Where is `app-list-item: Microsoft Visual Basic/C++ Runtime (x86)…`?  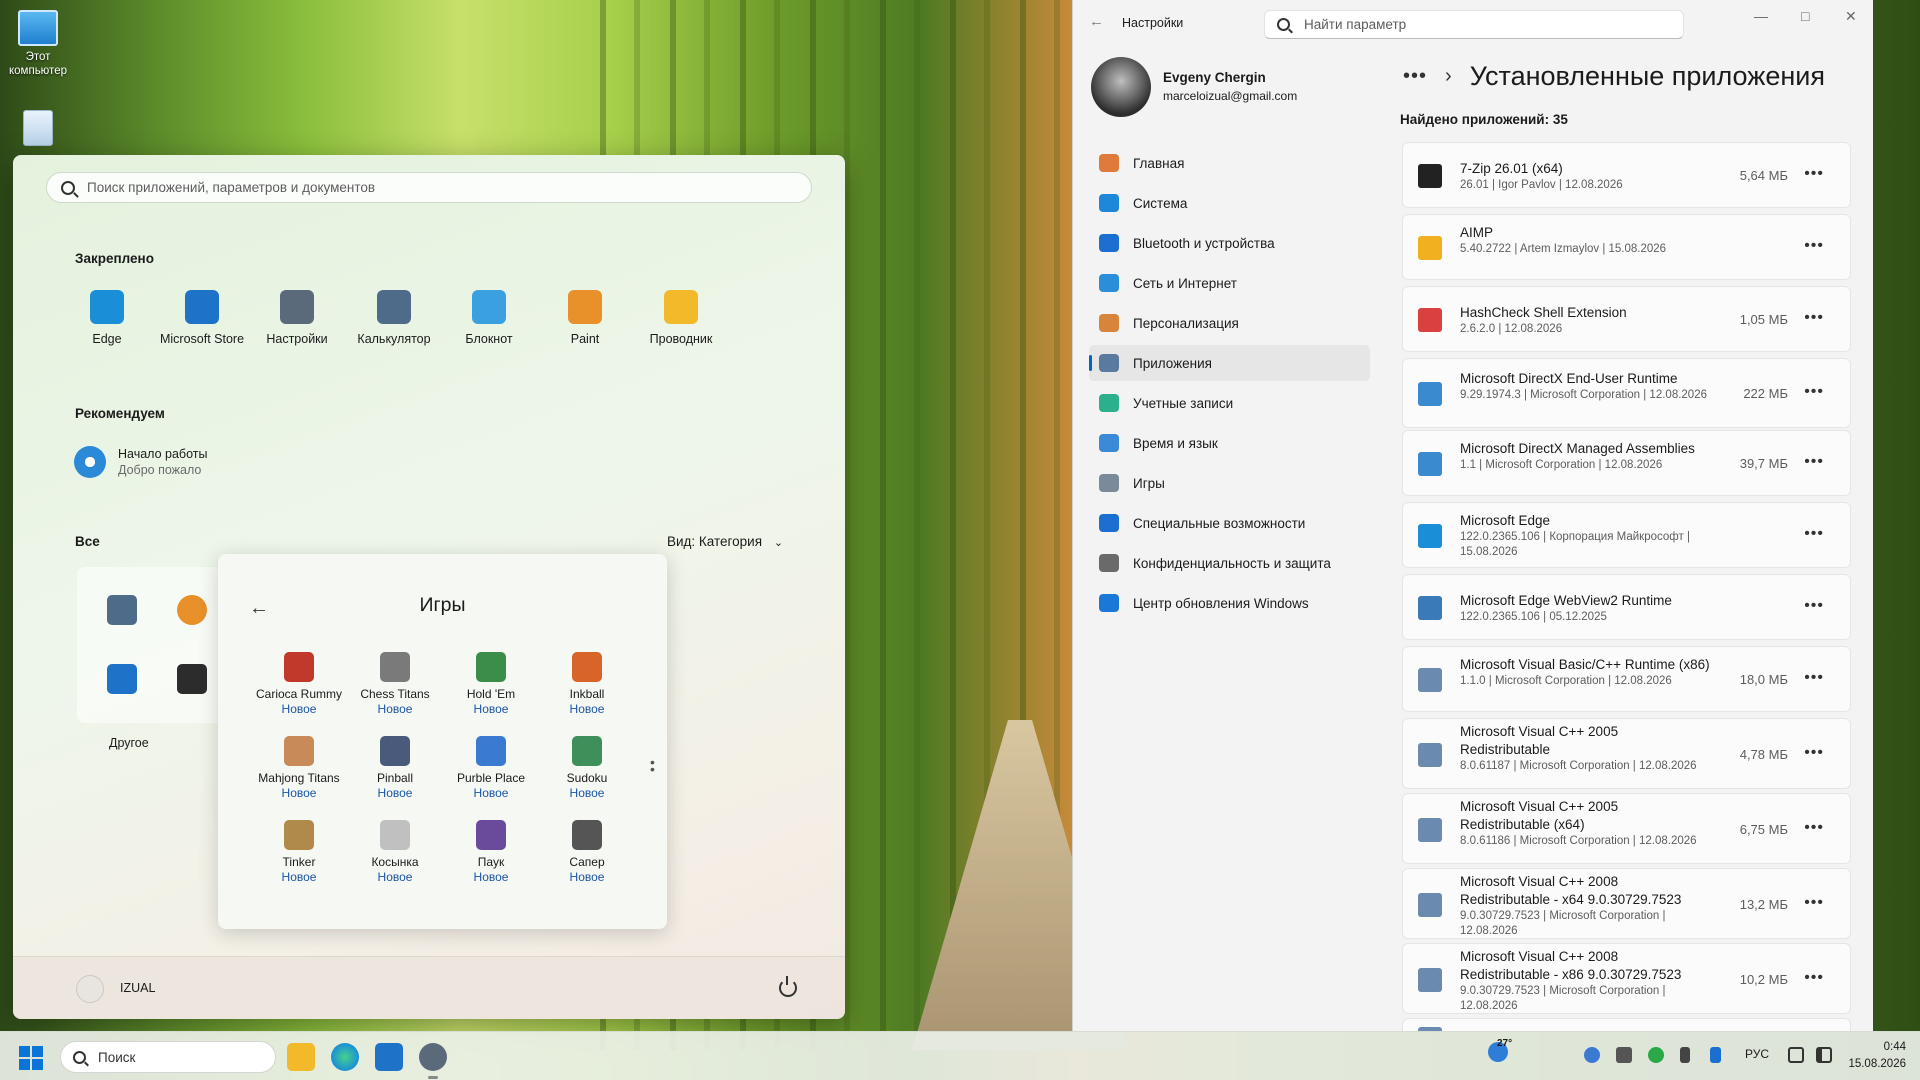 app-list-item: Microsoft Visual Basic/C++ Runtime (x86)… is located at coordinates (1626, 679).